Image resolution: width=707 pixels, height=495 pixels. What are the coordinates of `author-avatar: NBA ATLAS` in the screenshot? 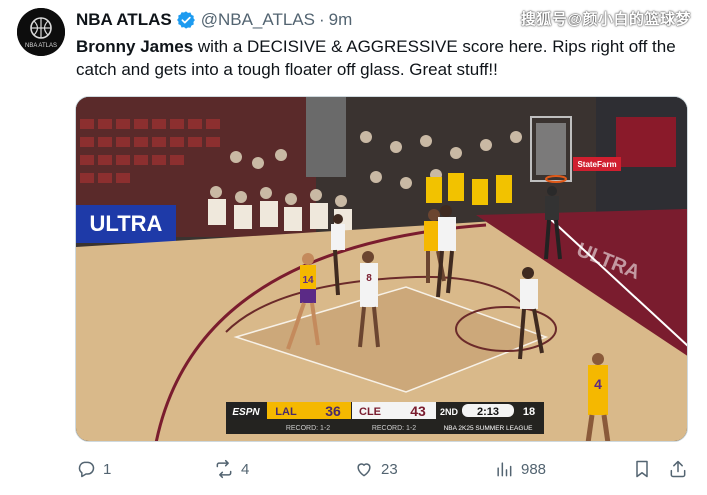 It's located at (41, 32).